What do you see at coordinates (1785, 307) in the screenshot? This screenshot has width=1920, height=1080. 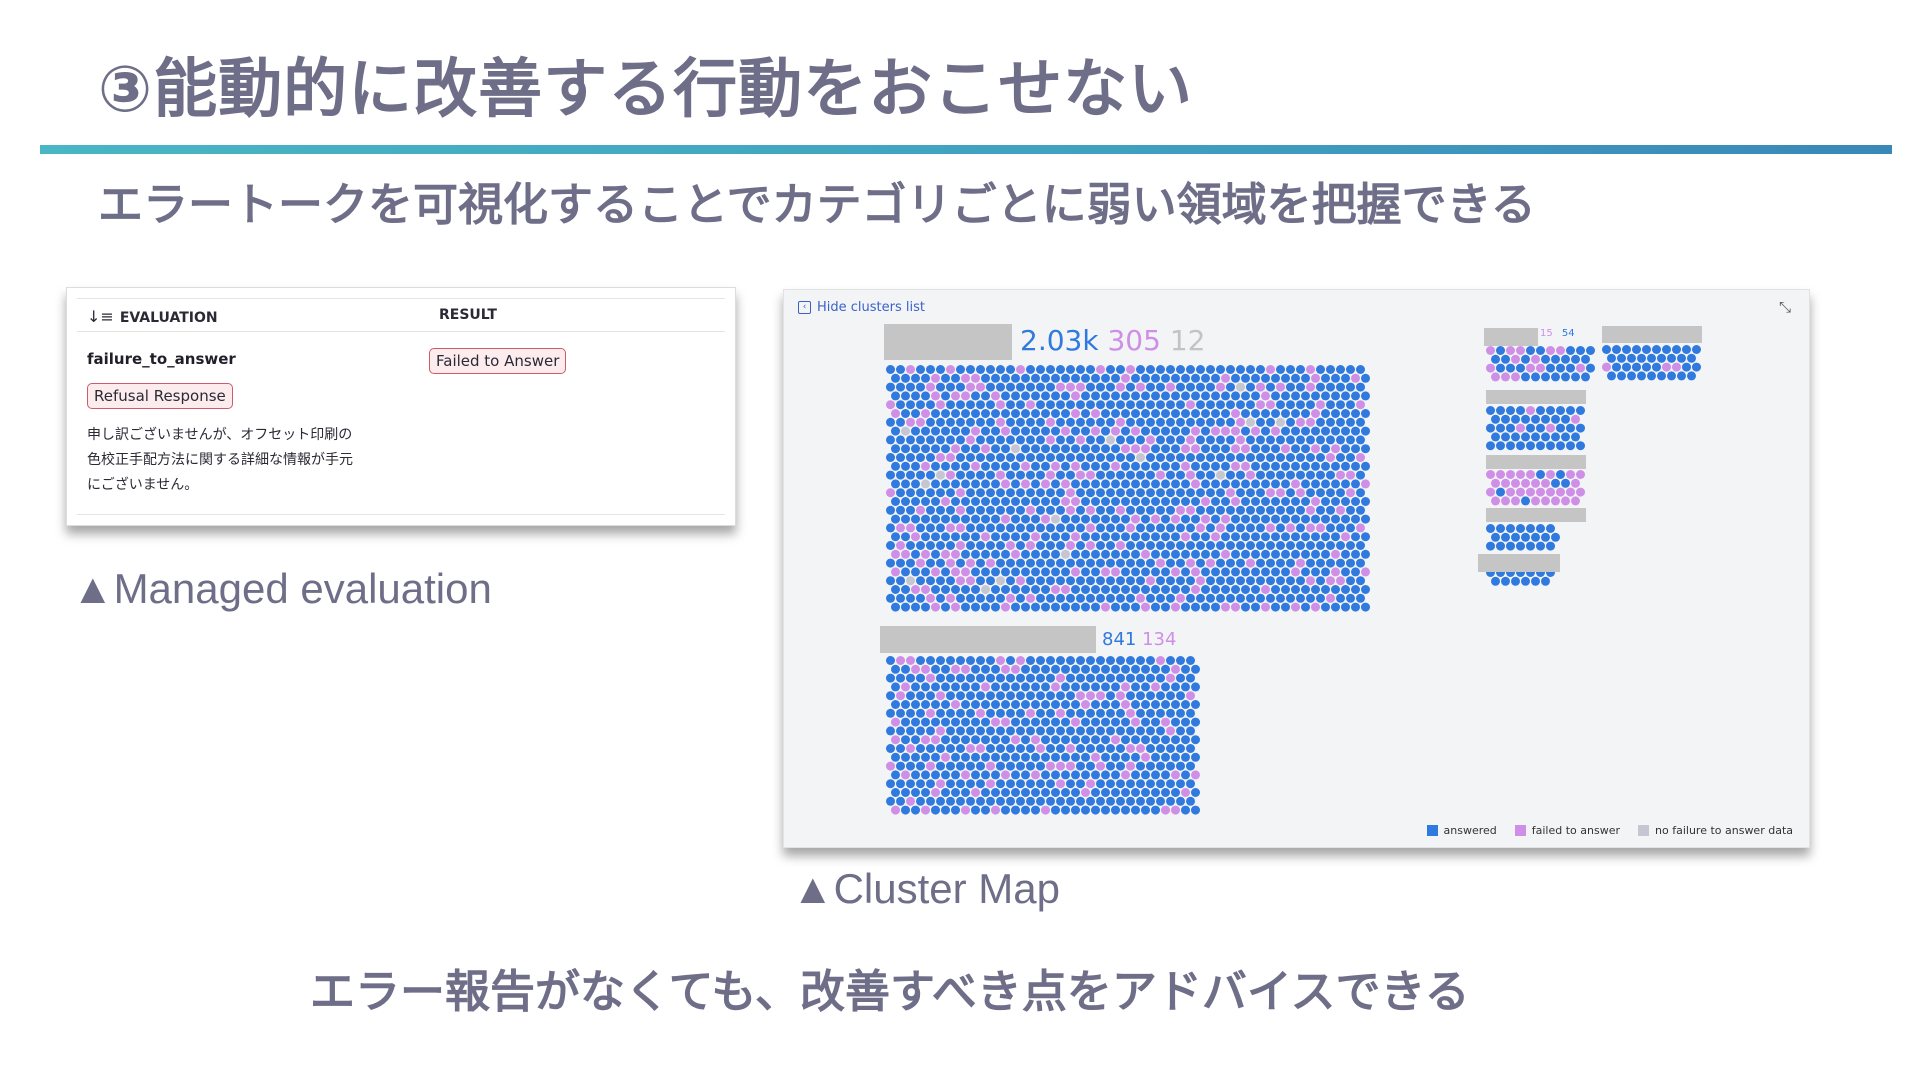 I see `shrink-icon: ⤡` at bounding box center [1785, 307].